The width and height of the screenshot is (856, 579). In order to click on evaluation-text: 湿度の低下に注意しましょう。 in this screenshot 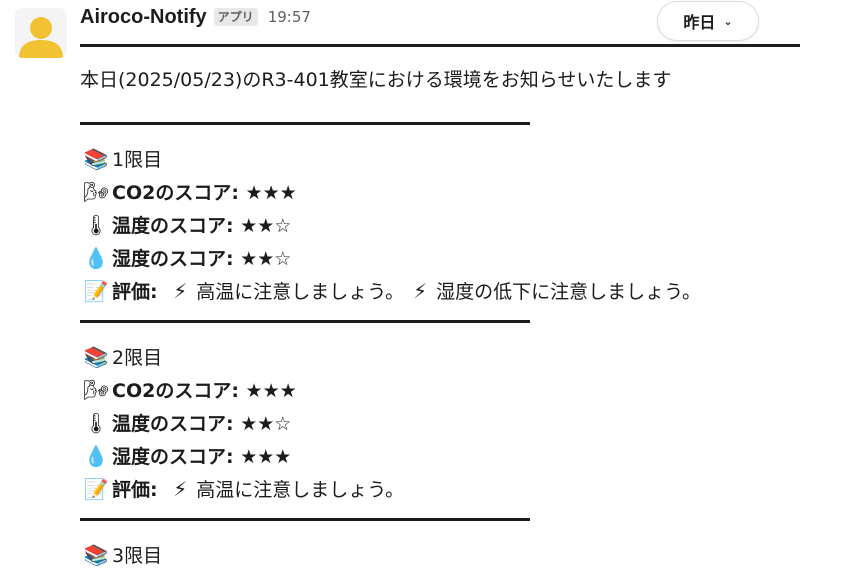, I will do `click(568, 292)`.